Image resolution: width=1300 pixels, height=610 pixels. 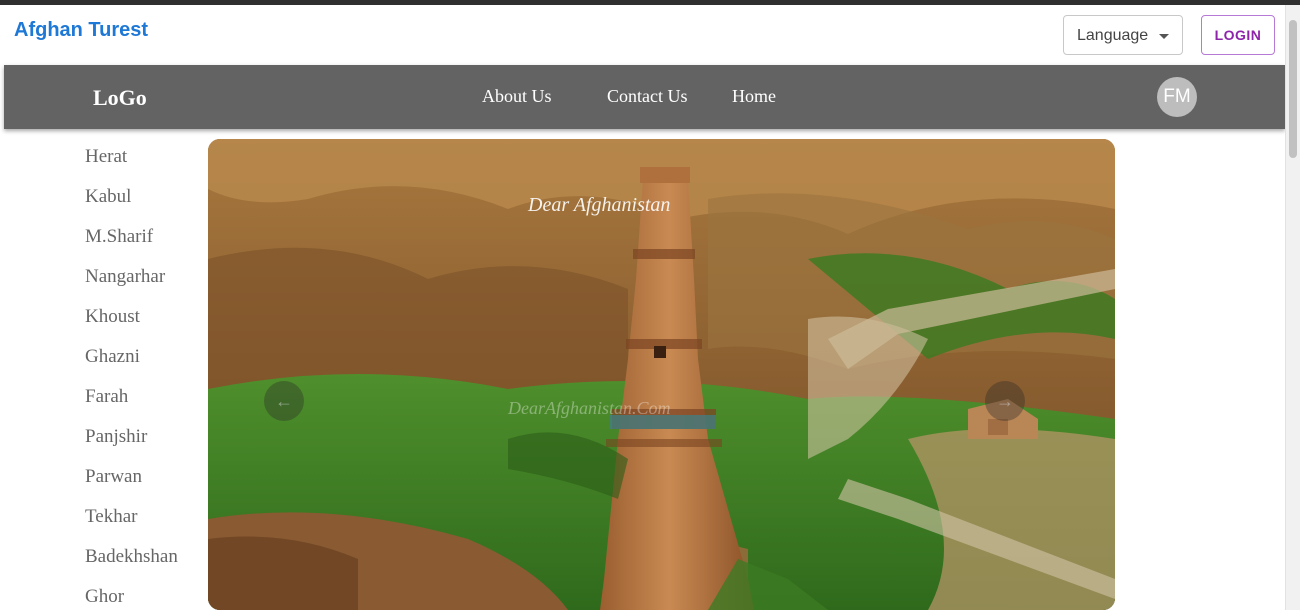 I want to click on carousel-next-button: →, so click(x=1005, y=401).